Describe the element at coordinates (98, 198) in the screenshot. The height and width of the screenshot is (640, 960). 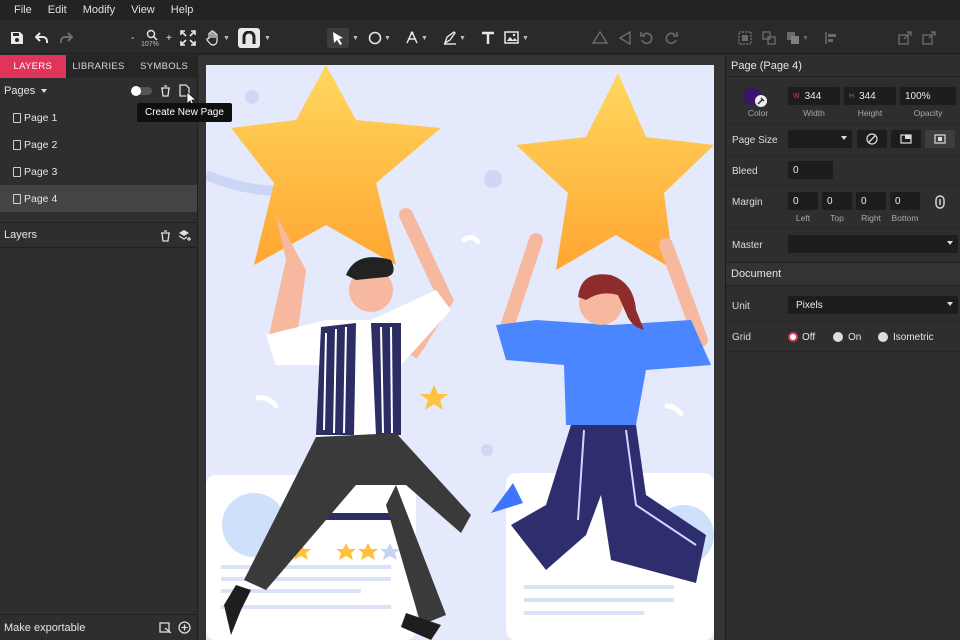
I see `page-item-4: Page 4` at that location.